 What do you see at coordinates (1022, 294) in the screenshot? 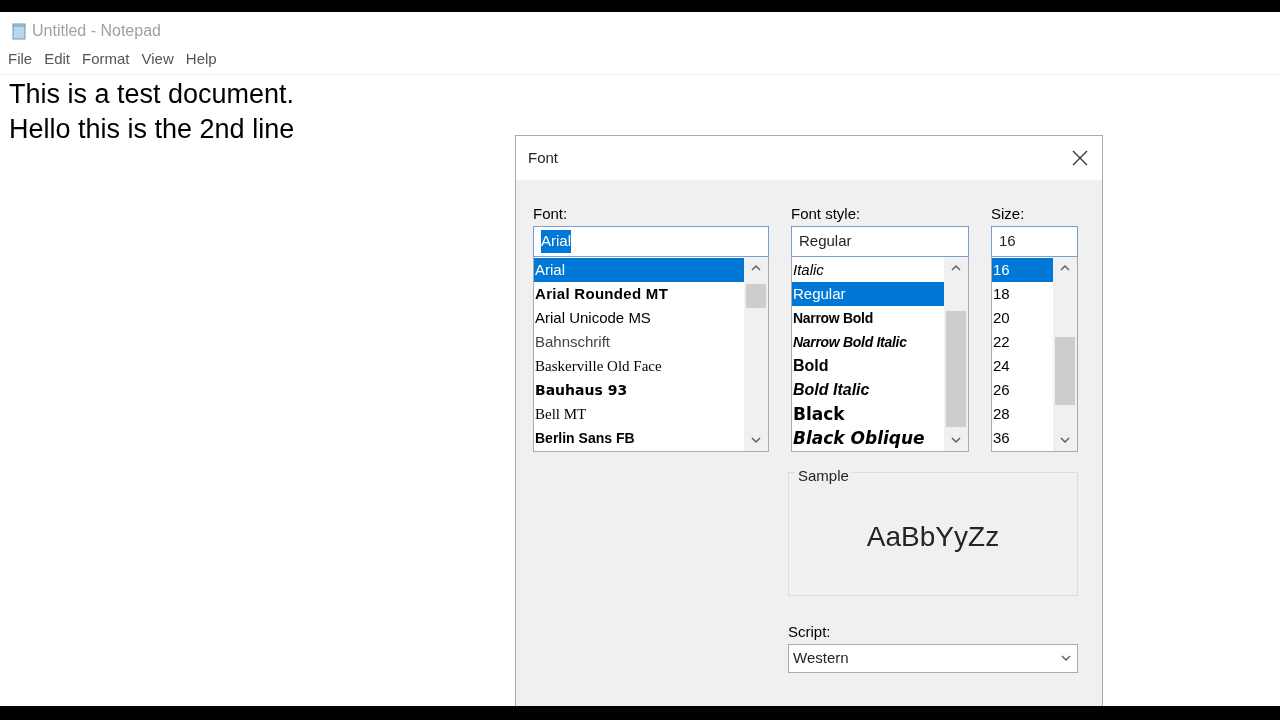
I see `list-item: 18` at bounding box center [1022, 294].